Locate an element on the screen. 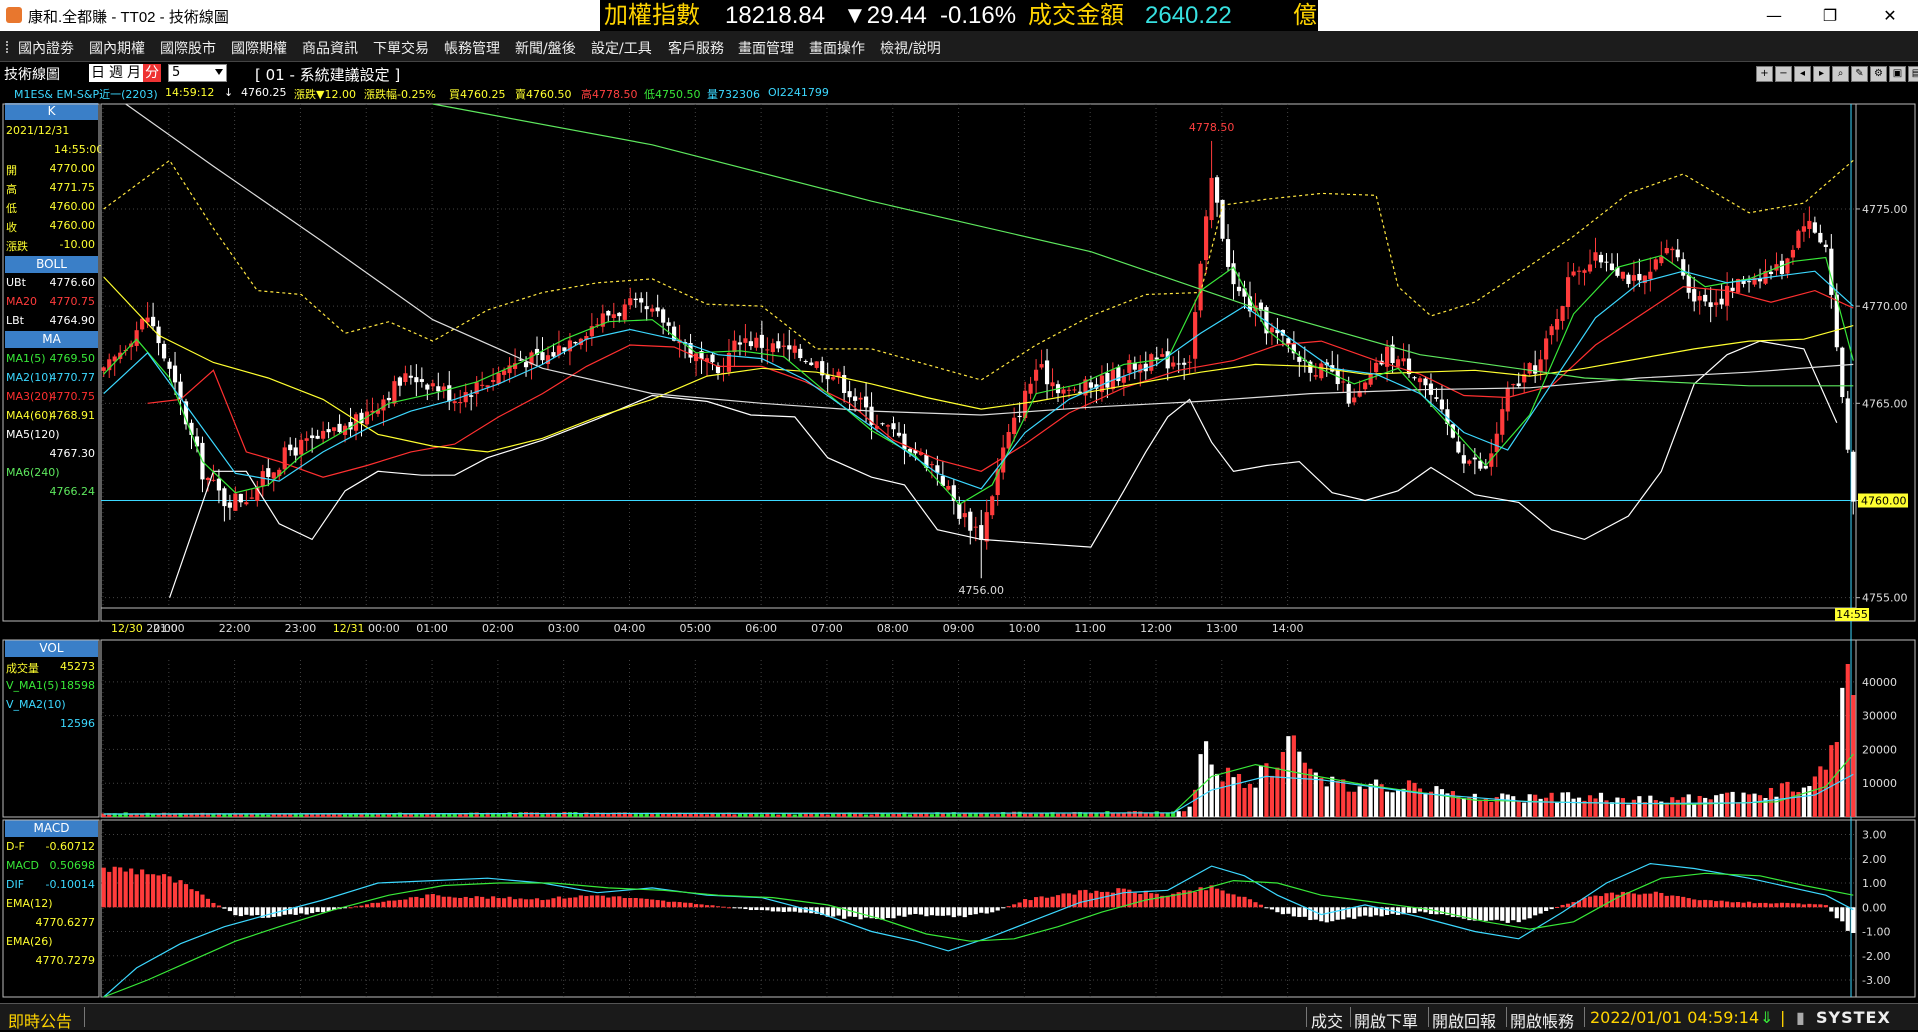 The width and height of the screenshot is (1918, 1032). x-tick-label: 14:00 is located at coordinates (1288, 628).